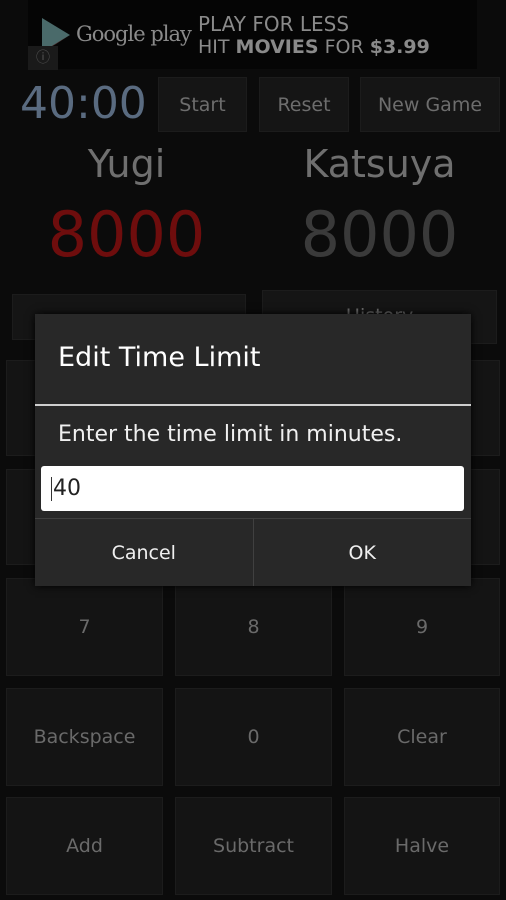 Image resolution: width=506 pixels, height=900 pixels. I want to click on reset-button: Reset, so click(304, 104).